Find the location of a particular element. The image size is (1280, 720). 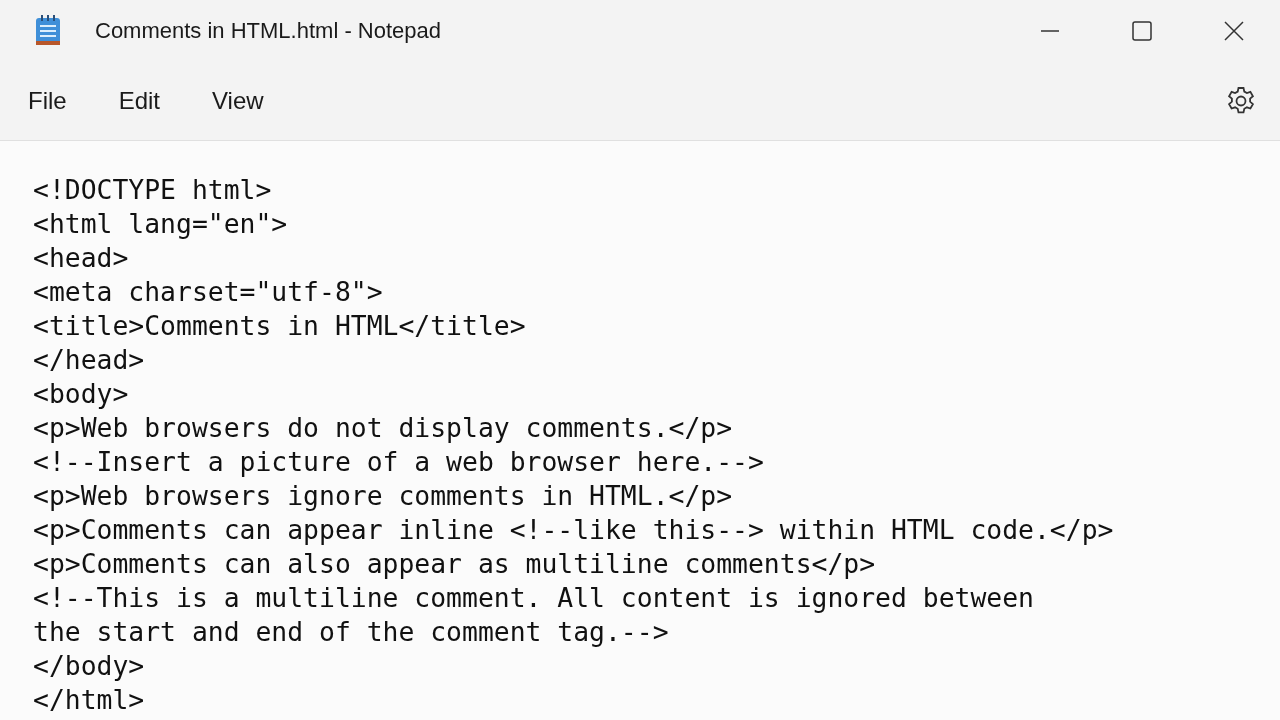

menu-item: File is located at coordinates (47, 101).